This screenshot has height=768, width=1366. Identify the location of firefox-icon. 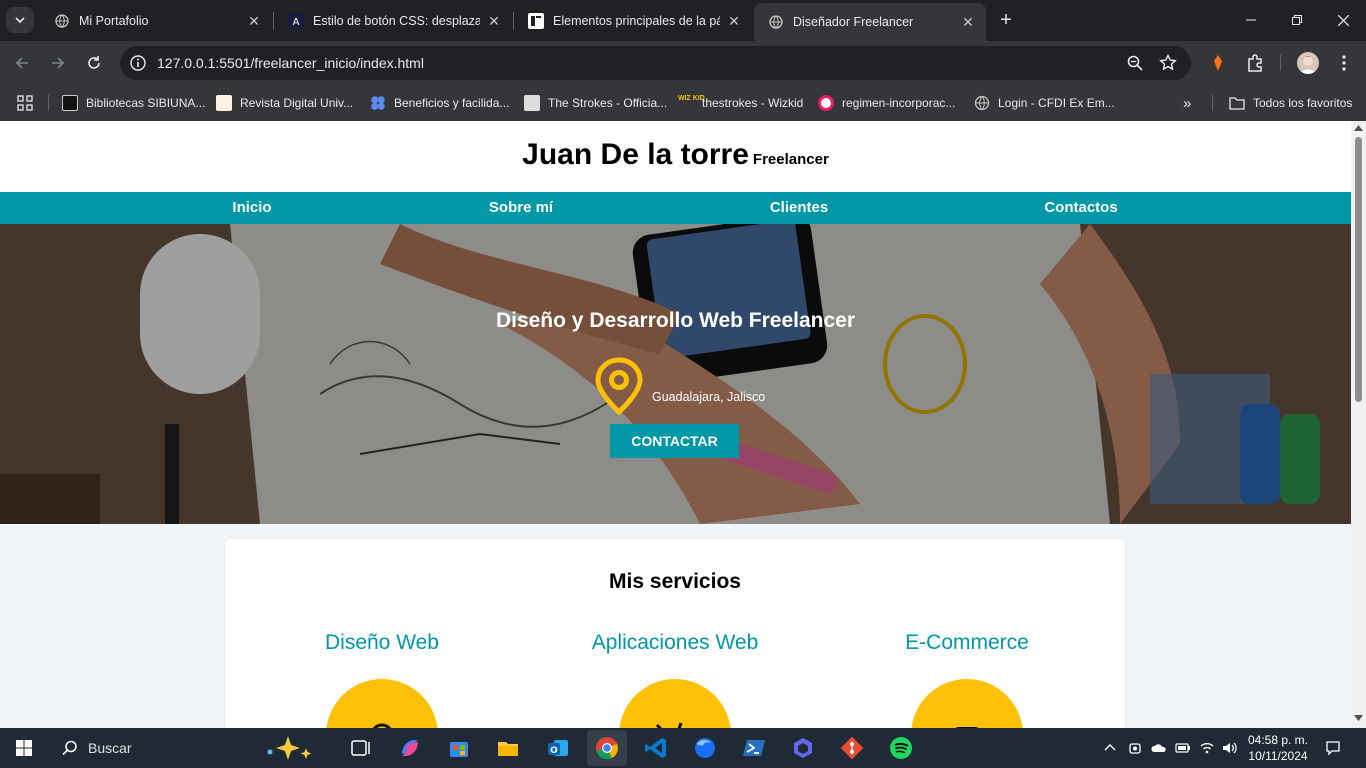
(705, 748).